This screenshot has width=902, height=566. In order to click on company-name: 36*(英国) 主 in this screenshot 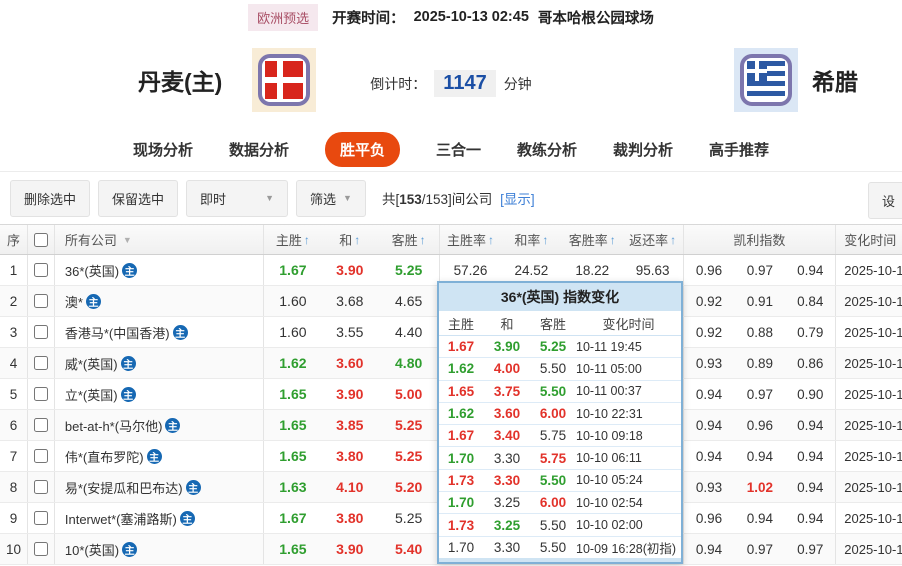, I will do `click(160, 270)`.